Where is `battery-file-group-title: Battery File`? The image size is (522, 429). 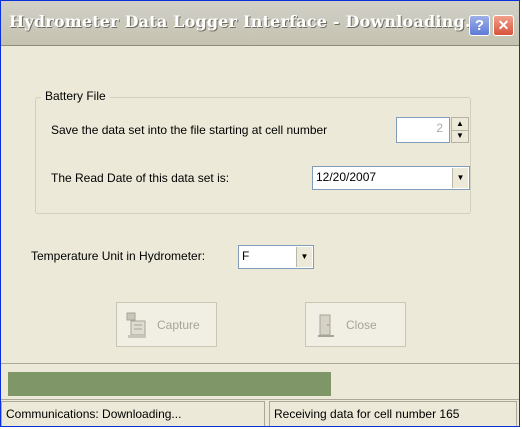 battery-file-group-title: Battery File is located at coordinates (75, 96).